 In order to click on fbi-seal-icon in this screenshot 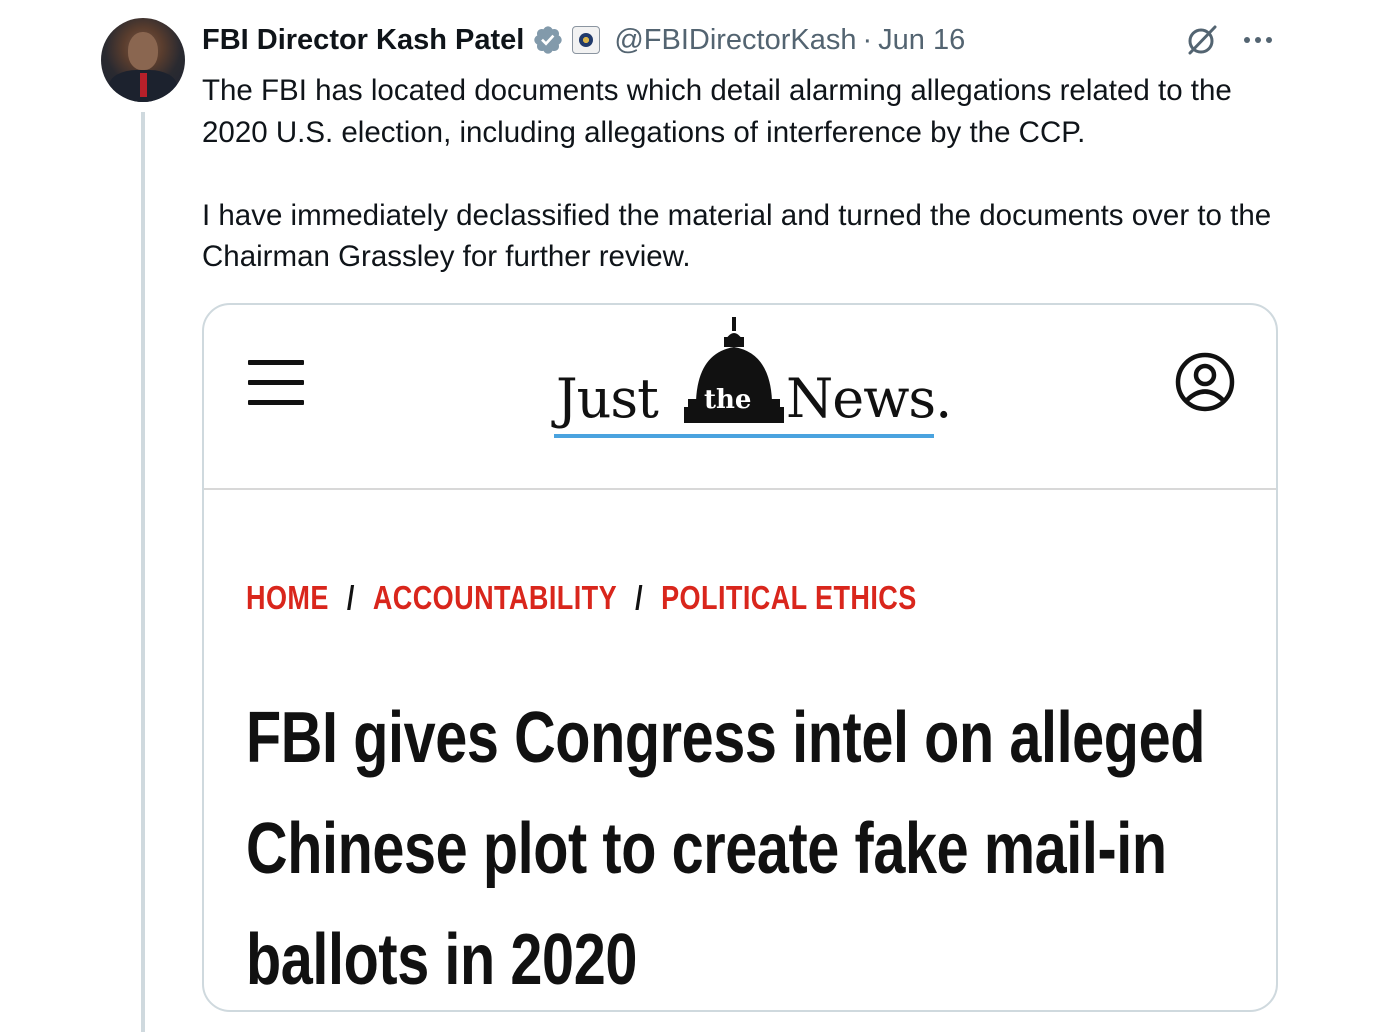, I will do `click(586, 40)`.